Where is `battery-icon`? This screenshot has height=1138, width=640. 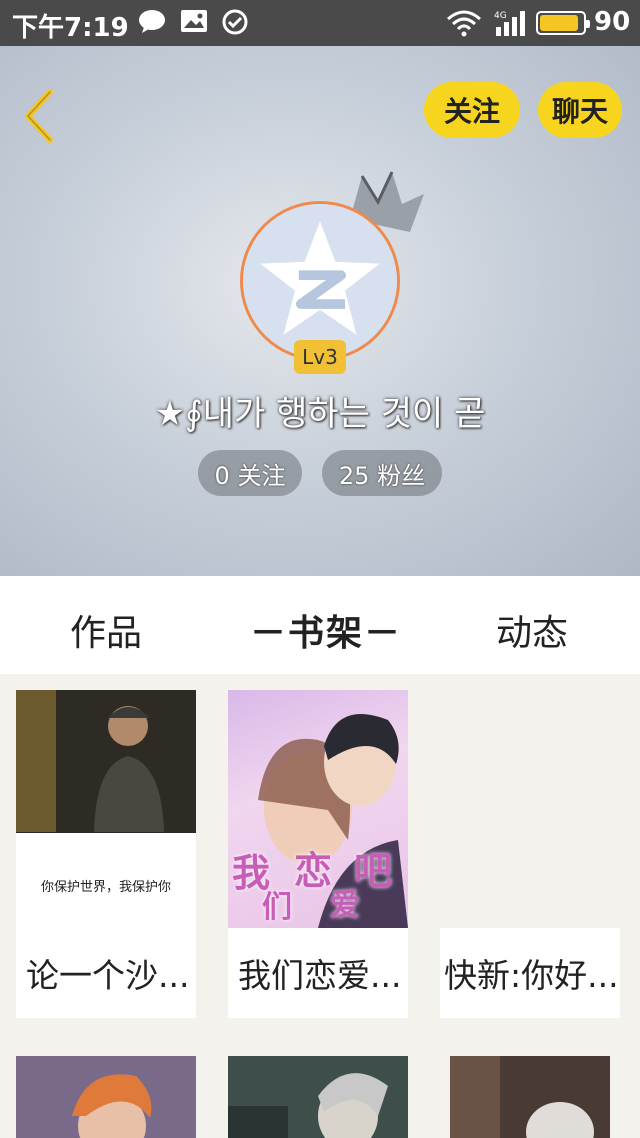
battery-icon is located at coordinates (563, 23).